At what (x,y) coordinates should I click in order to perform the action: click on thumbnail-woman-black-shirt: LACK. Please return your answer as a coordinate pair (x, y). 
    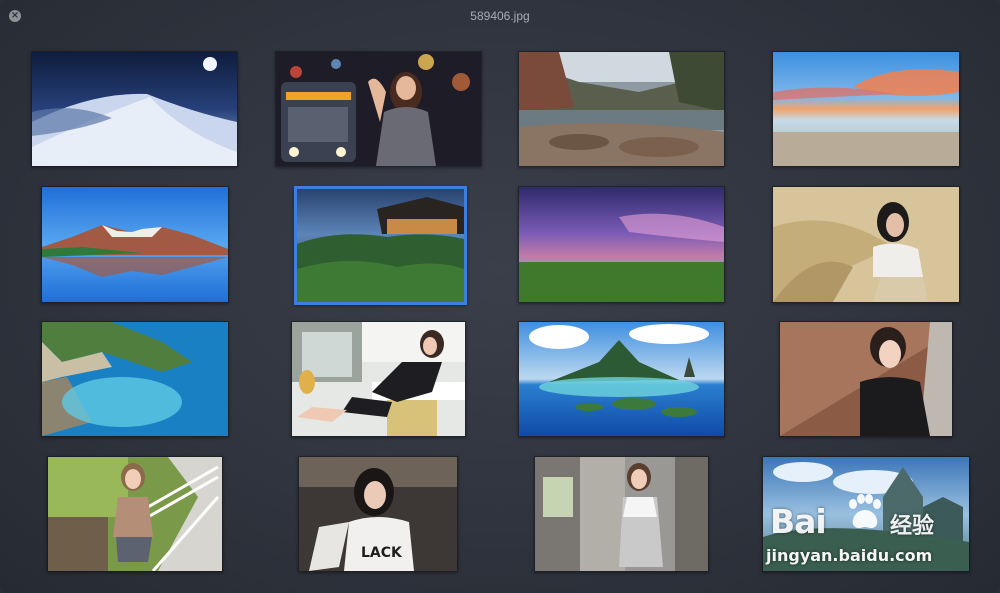
    Looking at the image, I should click on (378, 514).